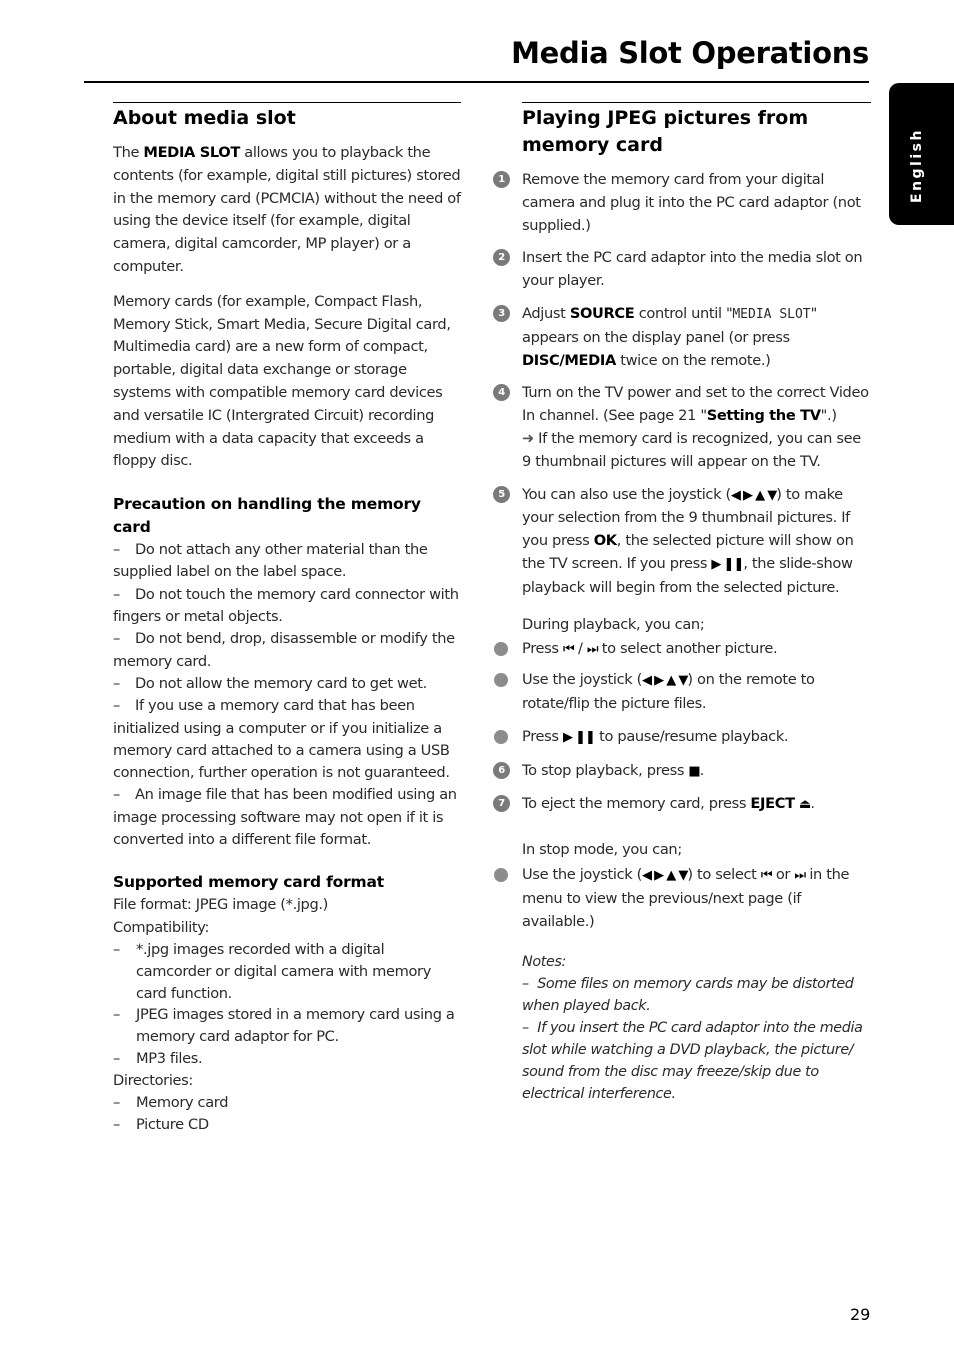  I want to click on about-heading: About media slot, so click(204, 118).